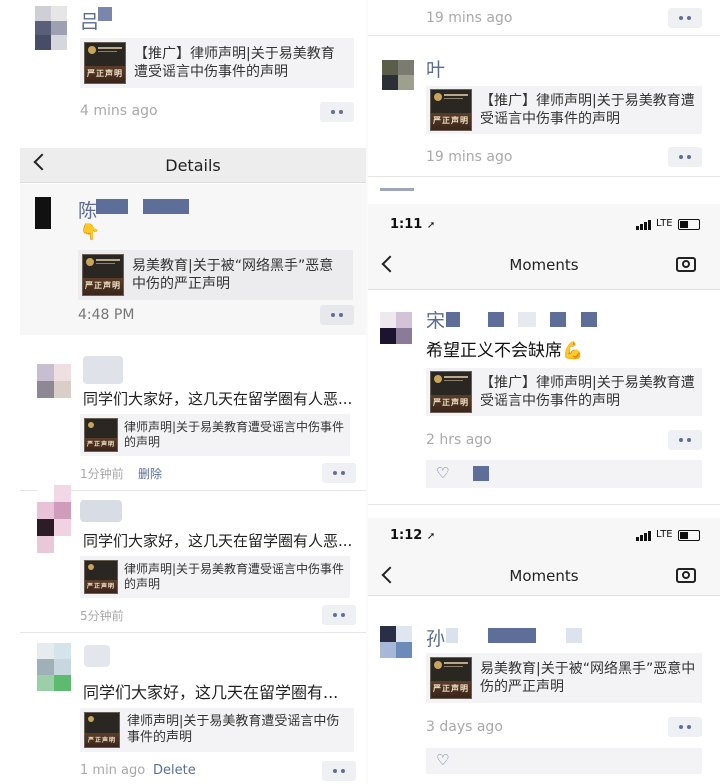 This screenshot has width=720, height=784. What do you see at coordinates (150, 473) in the screenshot?
I see `delete-link: 删除` at bounding box center [150, 473].